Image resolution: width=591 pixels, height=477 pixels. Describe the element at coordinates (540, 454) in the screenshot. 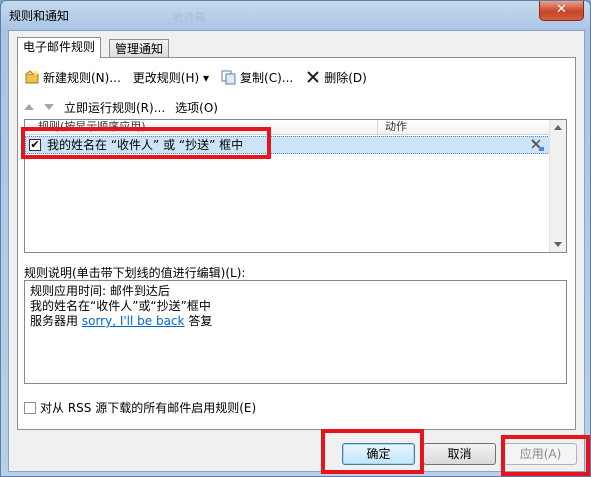

I see `apply-button: 应用(A)` at that location.